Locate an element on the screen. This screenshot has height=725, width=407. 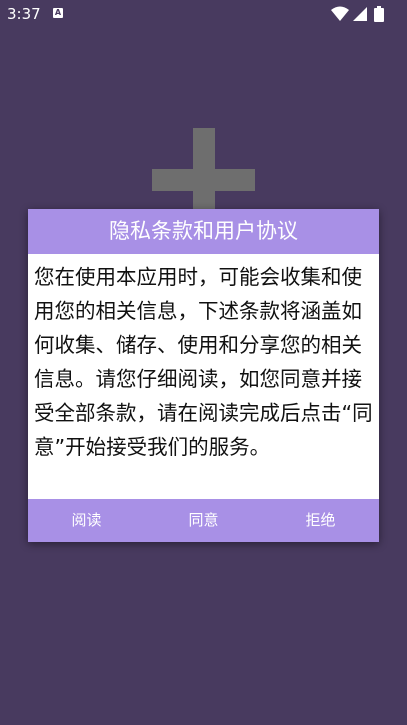
wifi-icon is located at coordinates (340, 13).